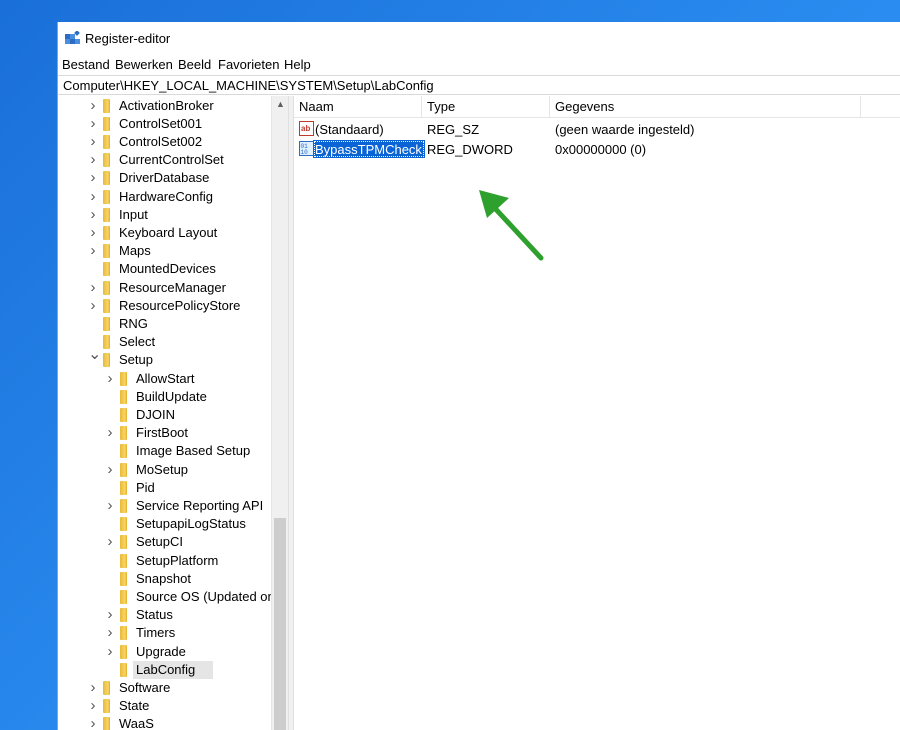 Image resolution: width=900 pixels, height=730 pixels. What do you see at coordinates (164, 451) in the screenshot?
I see `tree-item: Image Based Setup` at bounding box center [164, 451].